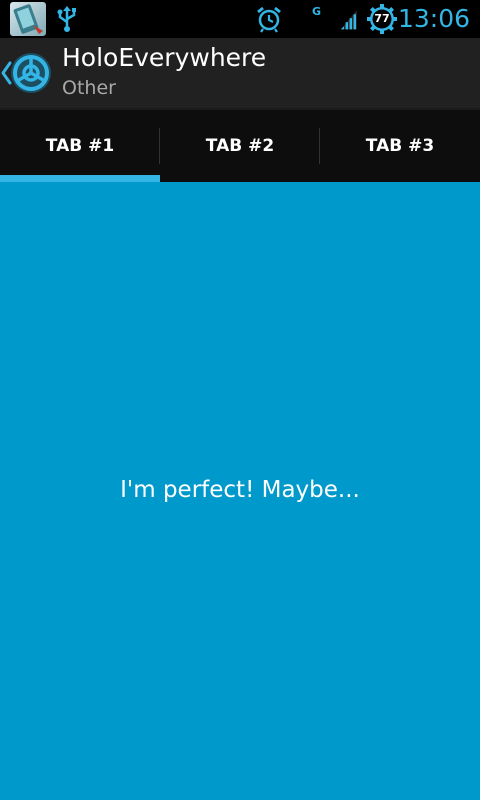 Image resolution: width=480 pixels, height=800 pixels. Describe the element at coordinates (240, 19) in the screenshot. I see `status-bar: G 77 13:06` at that location.